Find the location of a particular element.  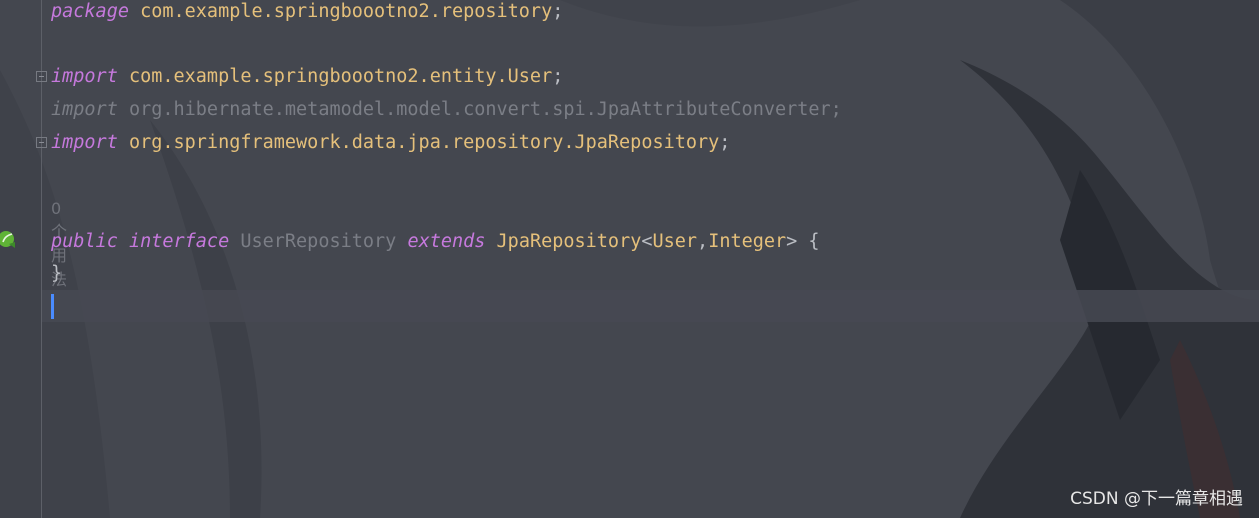

closing-brace-line: } is located at coordinates (56, 274).